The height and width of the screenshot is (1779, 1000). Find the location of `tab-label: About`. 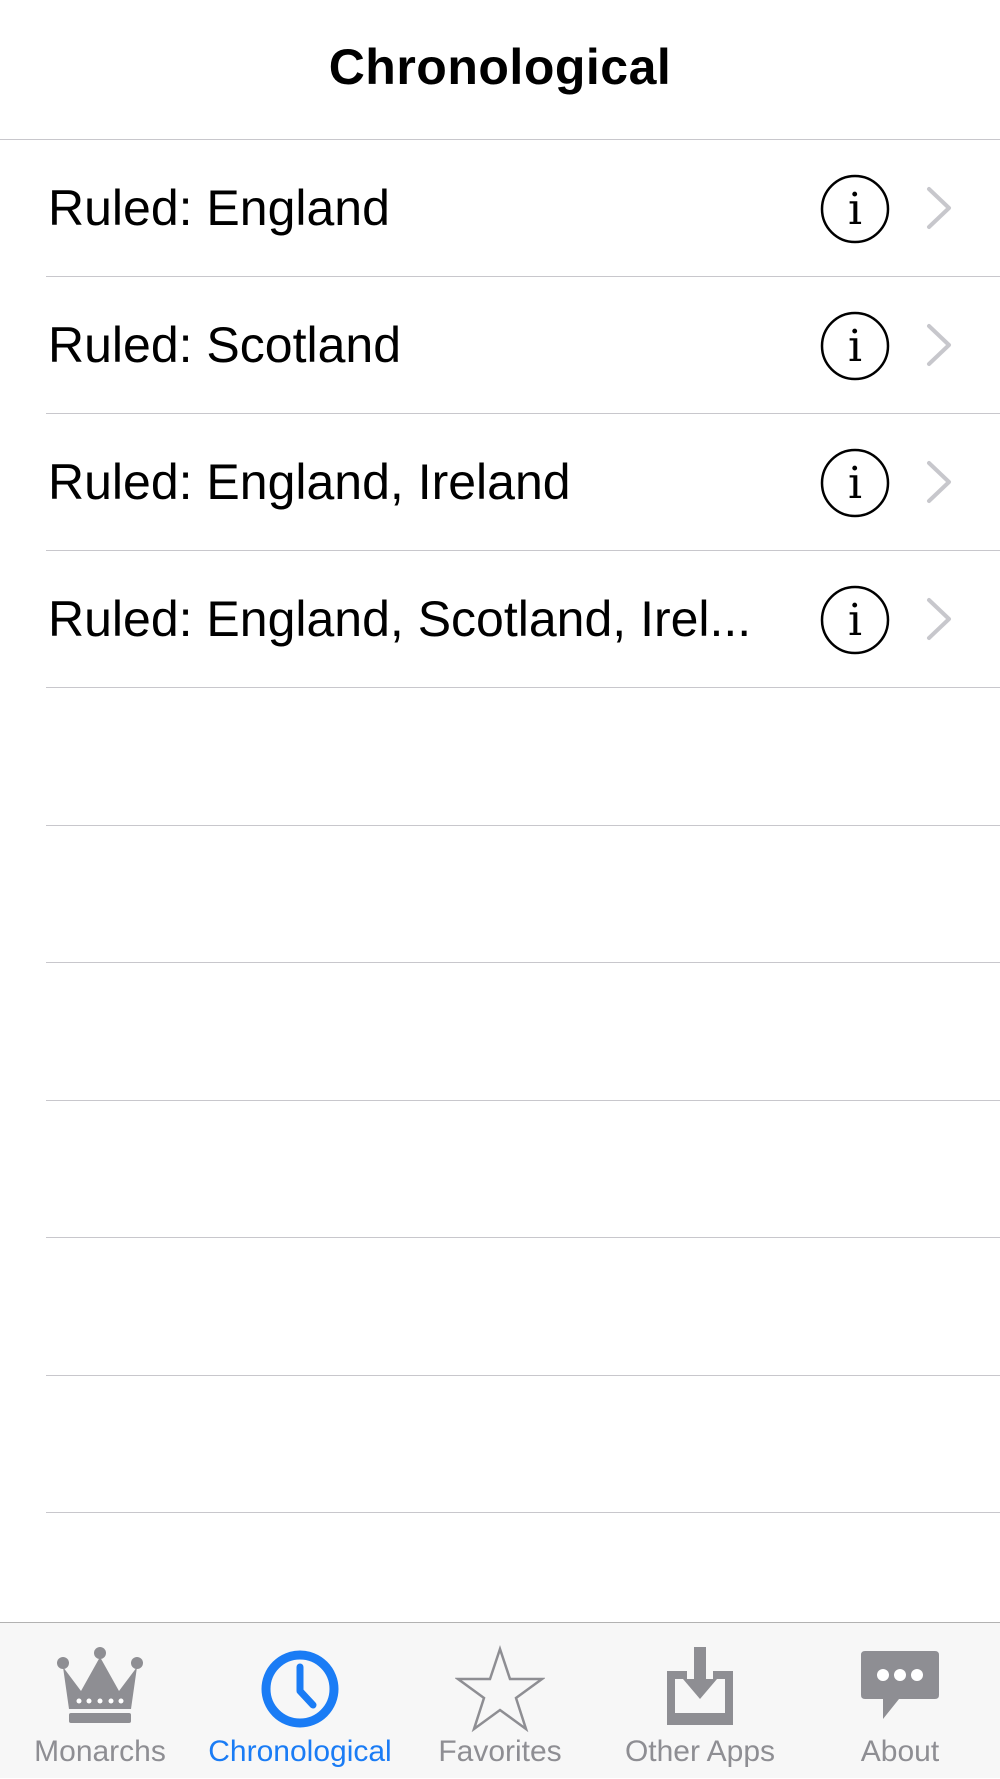

tab-label: About is located at coordinates (900, 1751).